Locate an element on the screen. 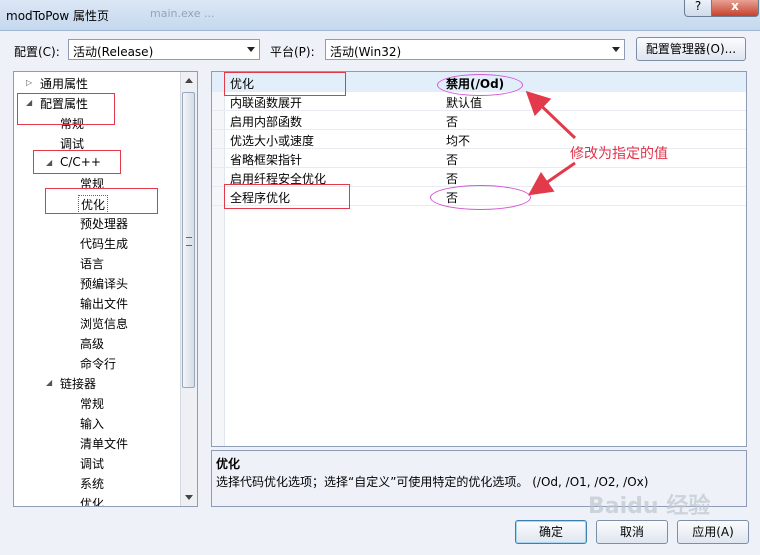  watermark: Baidu 经验 is located at coordinates (649, 506).